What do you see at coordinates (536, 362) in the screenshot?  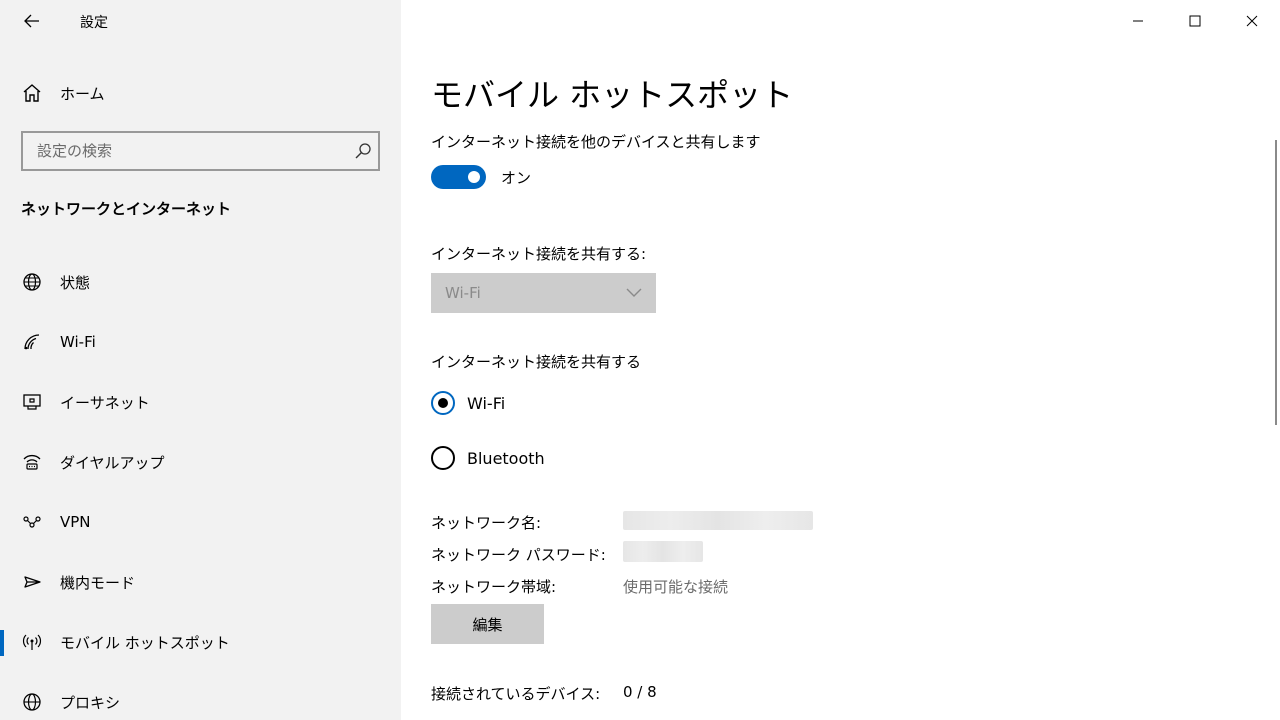 I see `share-over-label: インターネット接続を共有する` at bounding box center [536, 362].